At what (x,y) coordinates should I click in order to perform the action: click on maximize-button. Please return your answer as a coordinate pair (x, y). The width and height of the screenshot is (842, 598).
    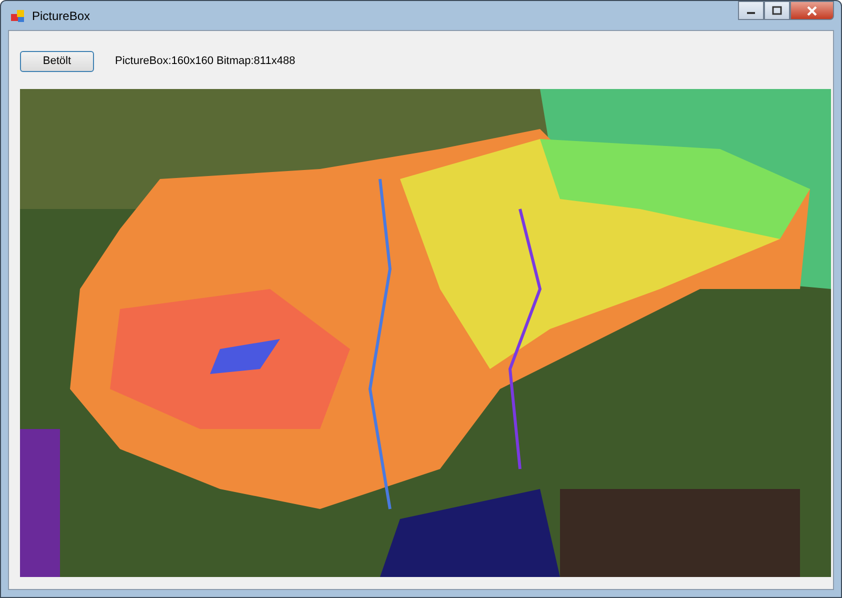
    Looking at the image, I should click on (777, 10).